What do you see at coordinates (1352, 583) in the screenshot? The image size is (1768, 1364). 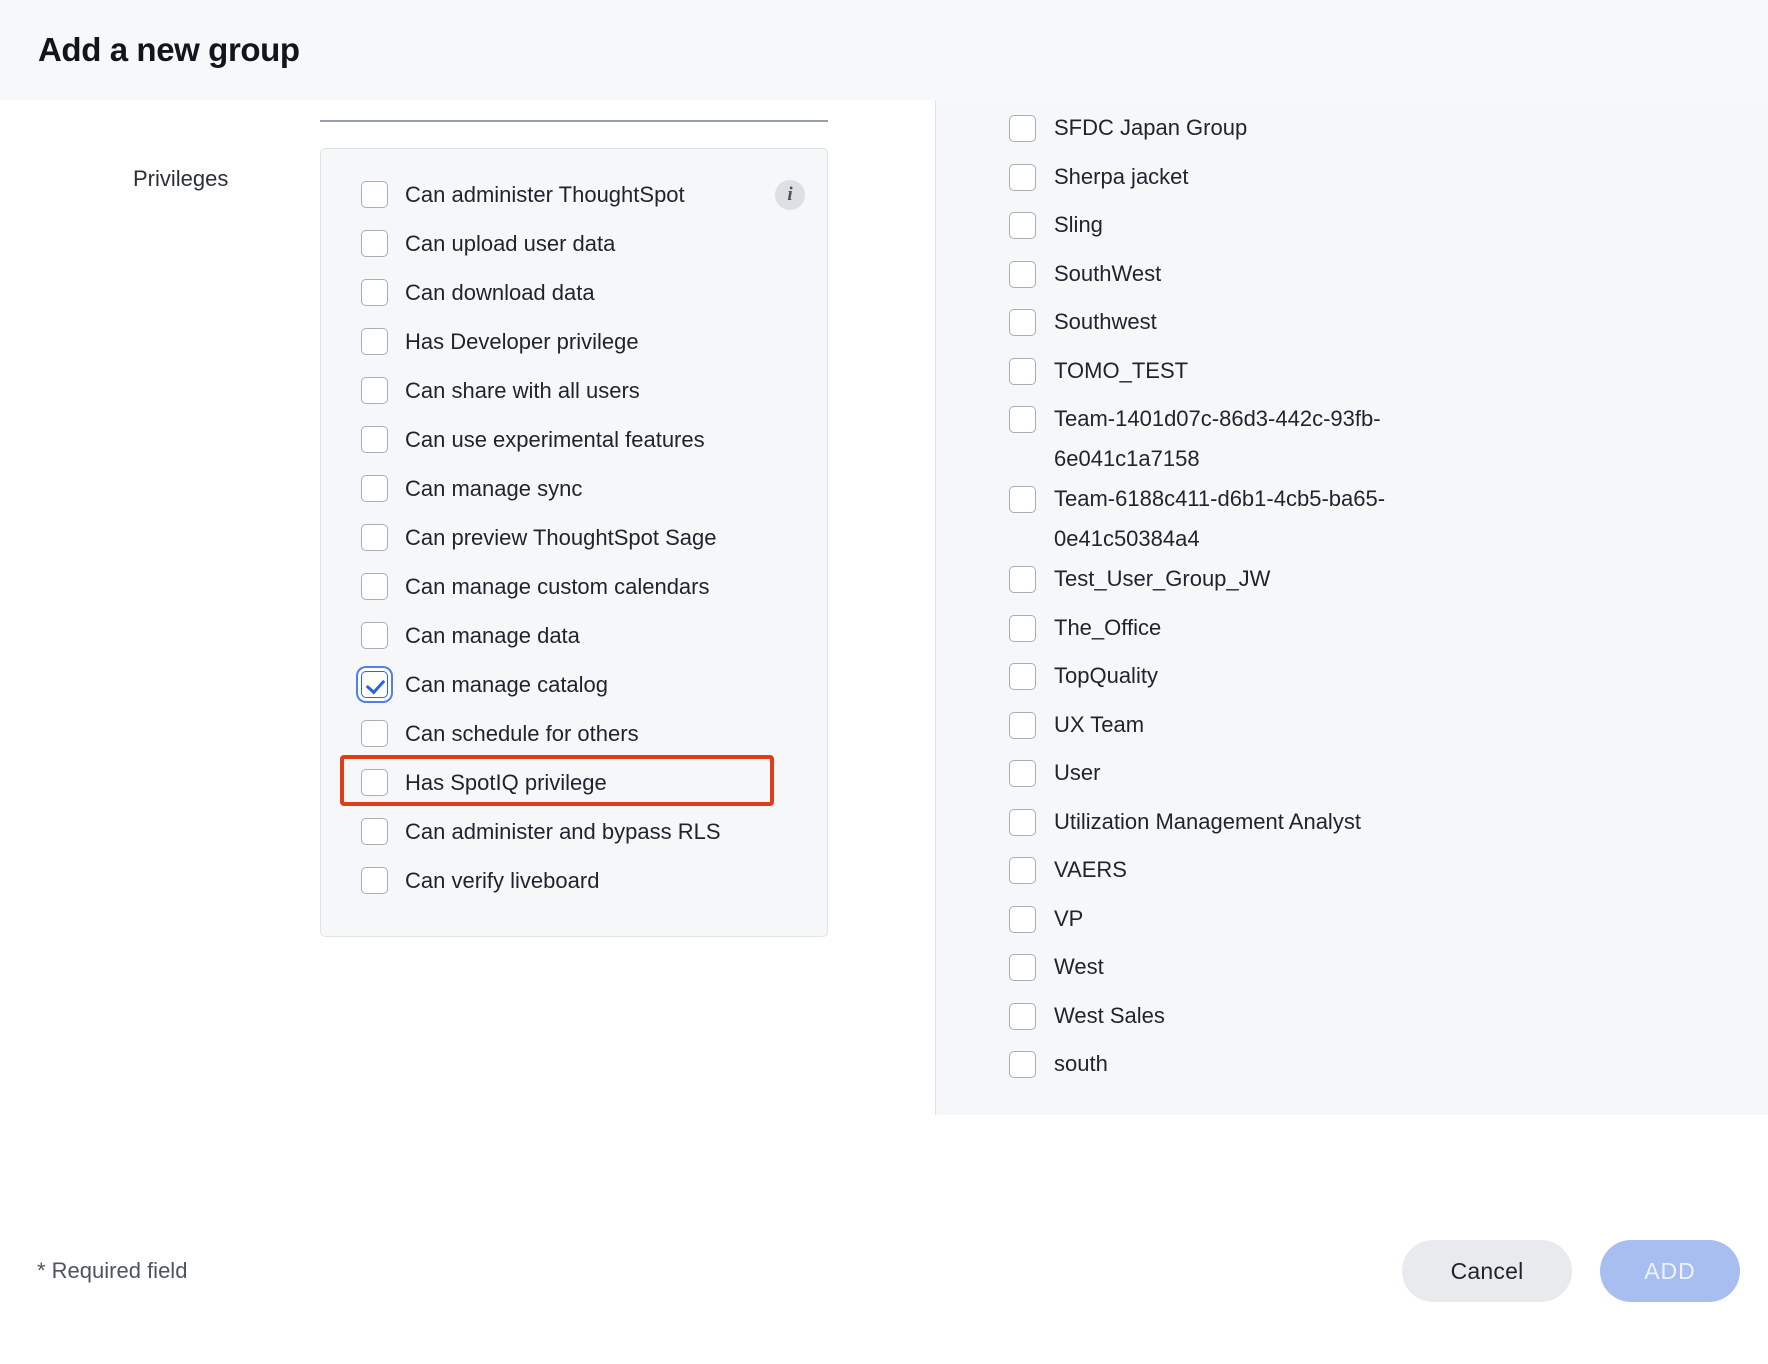 I see `group-row: Test_User_Group_JW` at bounding box center [1352, 583].